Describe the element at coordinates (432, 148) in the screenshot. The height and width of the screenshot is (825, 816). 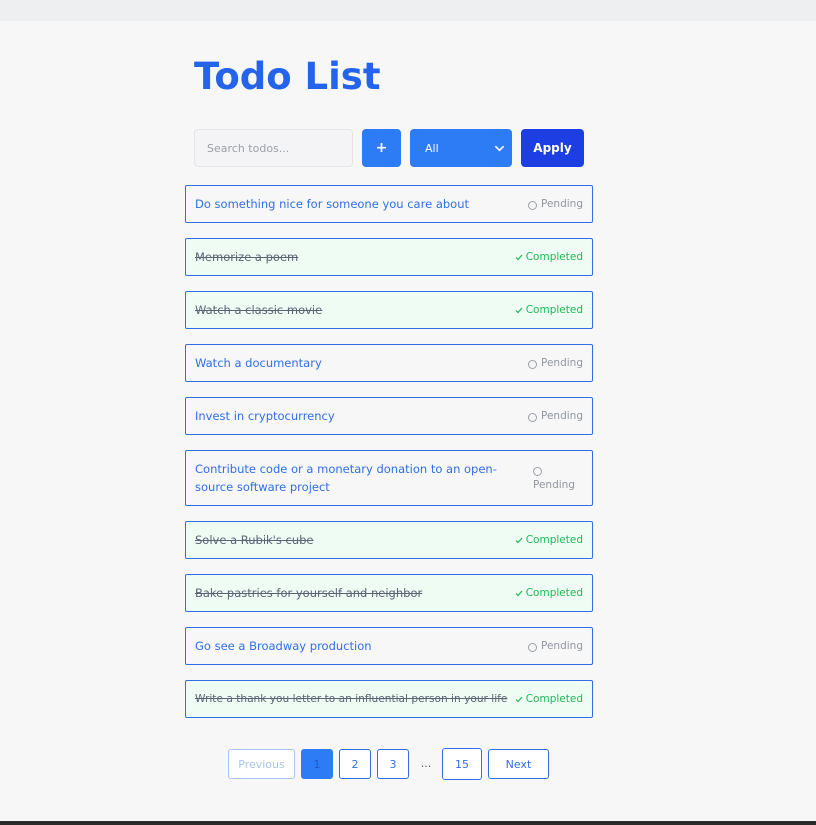
I see `filter-select-value: All` at that location.